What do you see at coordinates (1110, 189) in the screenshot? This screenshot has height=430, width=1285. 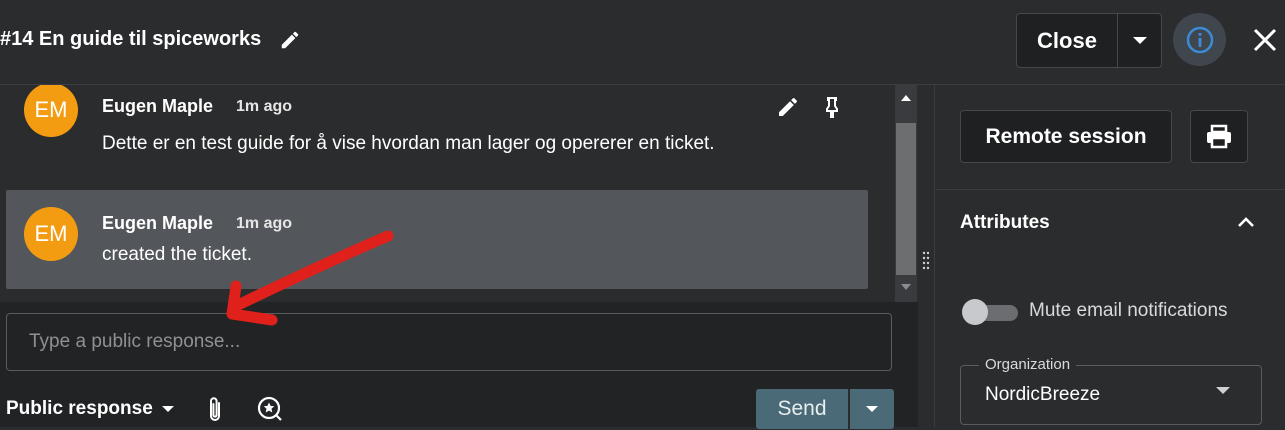 I see `sidebar-divider` at bounding box center [1110, 189].